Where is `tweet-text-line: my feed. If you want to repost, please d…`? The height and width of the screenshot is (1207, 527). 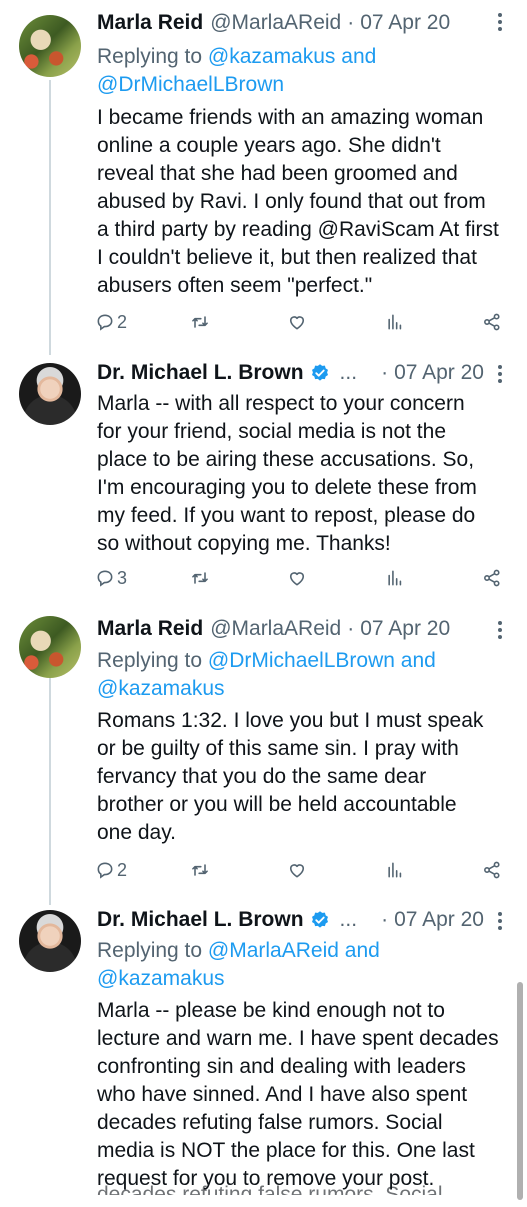
tweet-text-line: my feed. If you want to repost, please d… is located at coordinates (286, 515).